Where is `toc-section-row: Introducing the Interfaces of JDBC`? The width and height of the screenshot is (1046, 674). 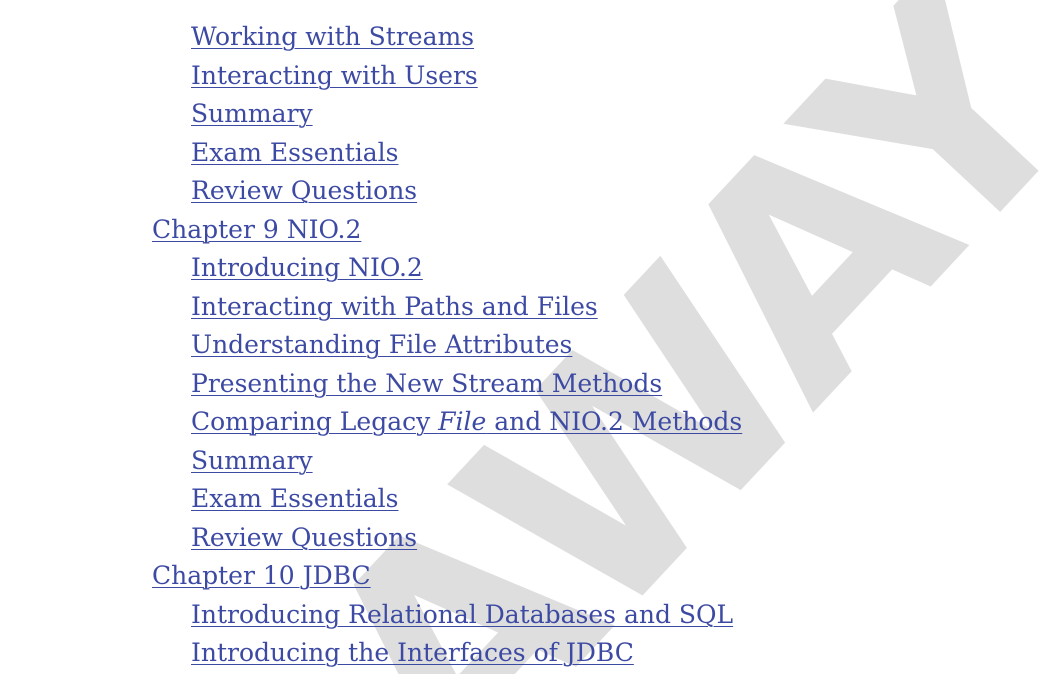
toc-section-row: Introducing the Interfaces of JDBC is located at coordinates (523, 653).